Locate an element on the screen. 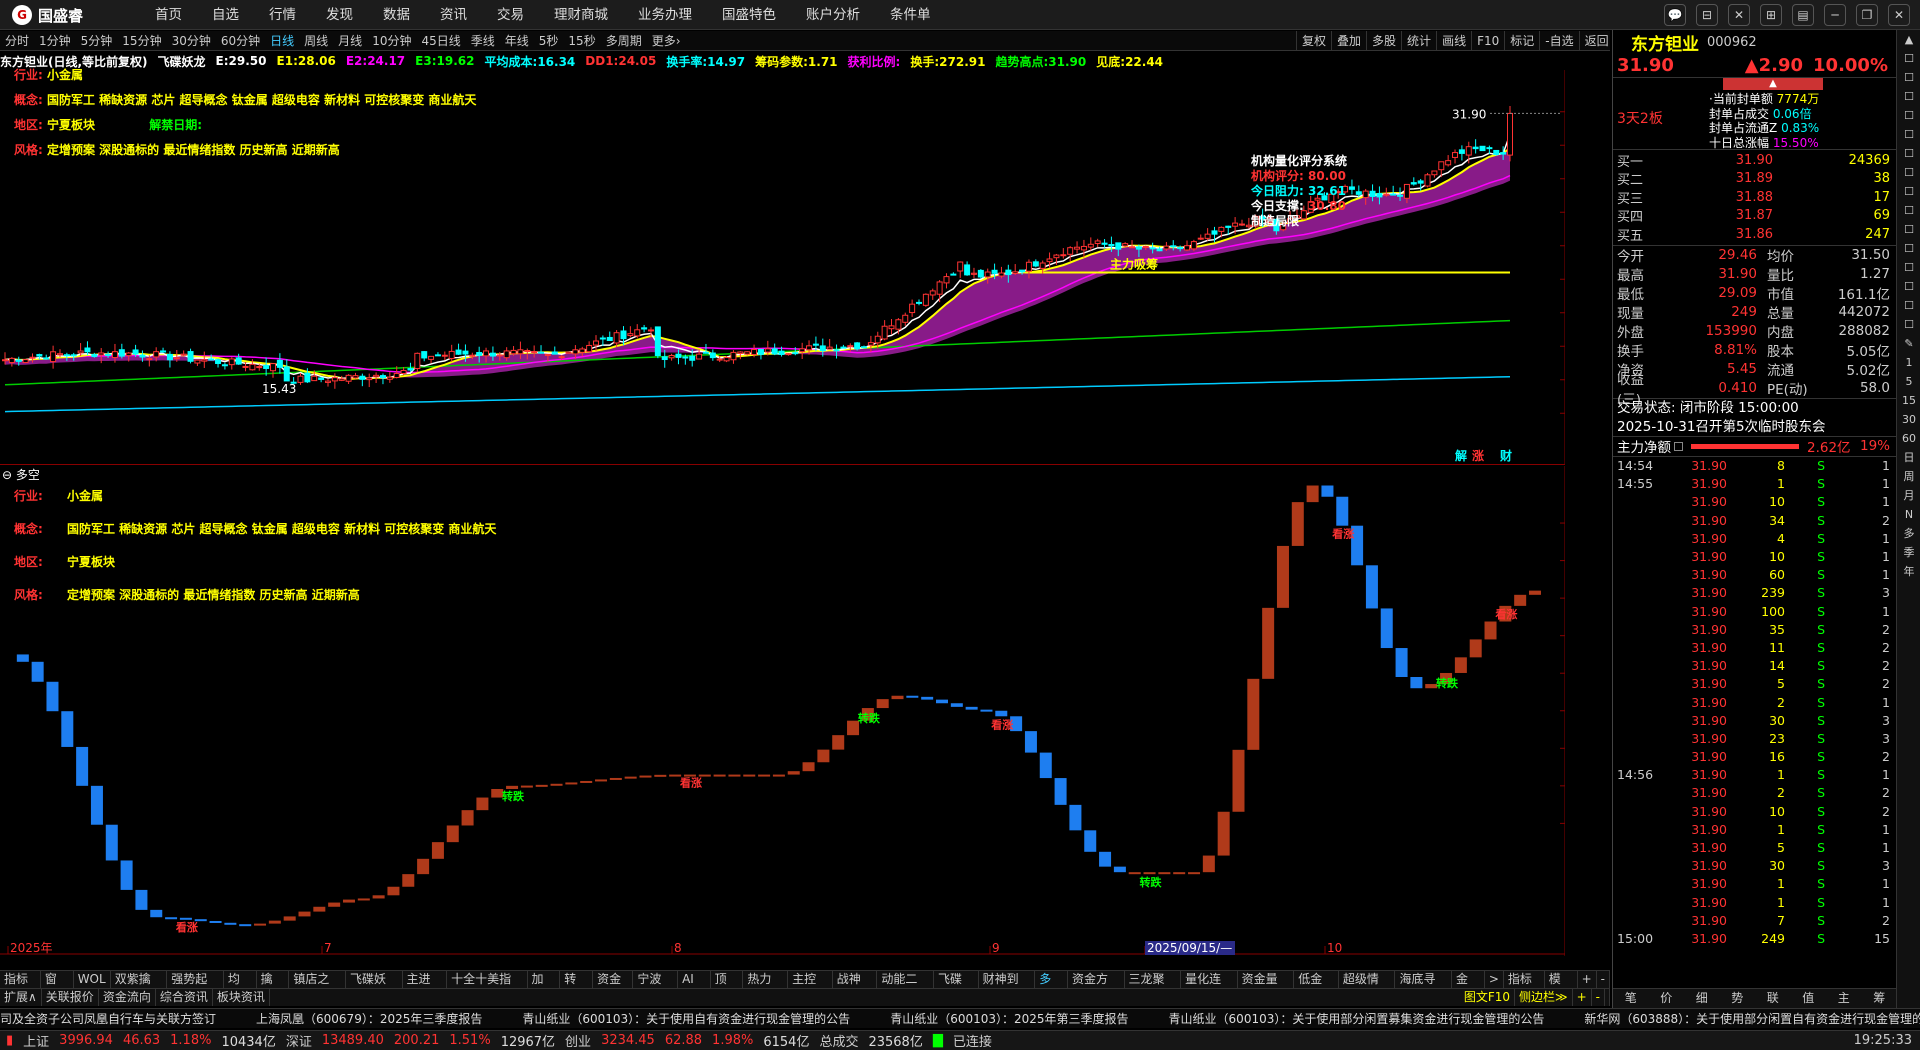 The image size is (1920, 1050). chart-button: F10 is located at coordinates (1487, 41).